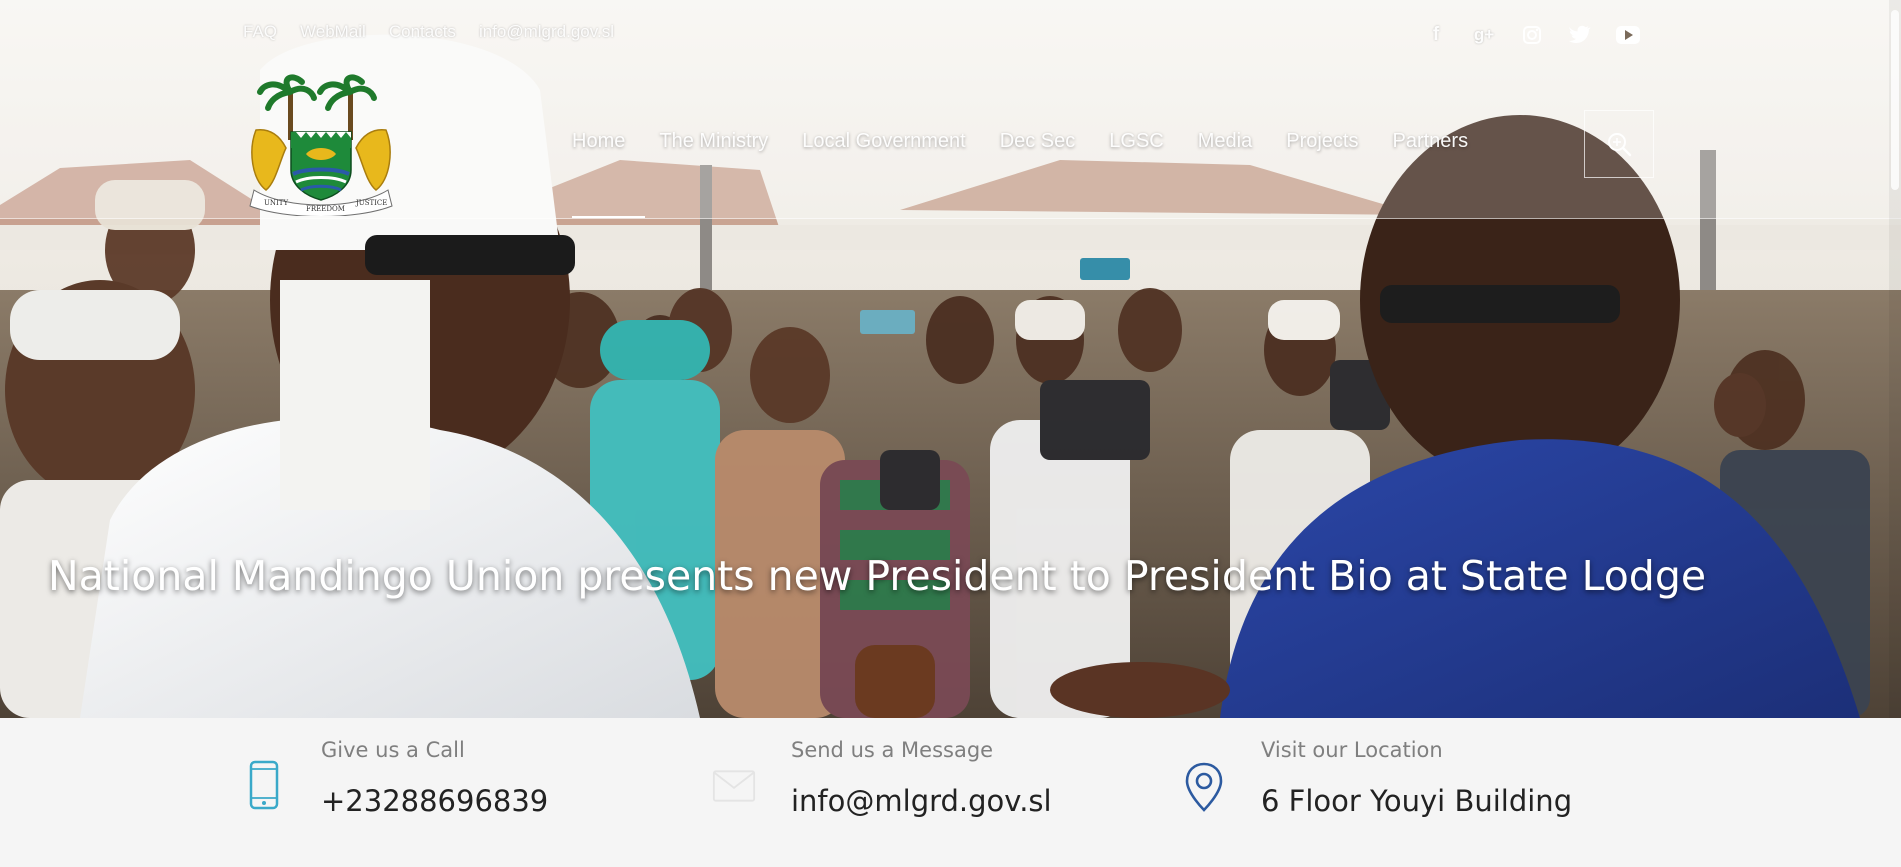 This screenshot has height=867, width=1901. Describe the element at coordinates (434, 801) in the screenshot. I see `contact-call-value: +23288696839` at that location.